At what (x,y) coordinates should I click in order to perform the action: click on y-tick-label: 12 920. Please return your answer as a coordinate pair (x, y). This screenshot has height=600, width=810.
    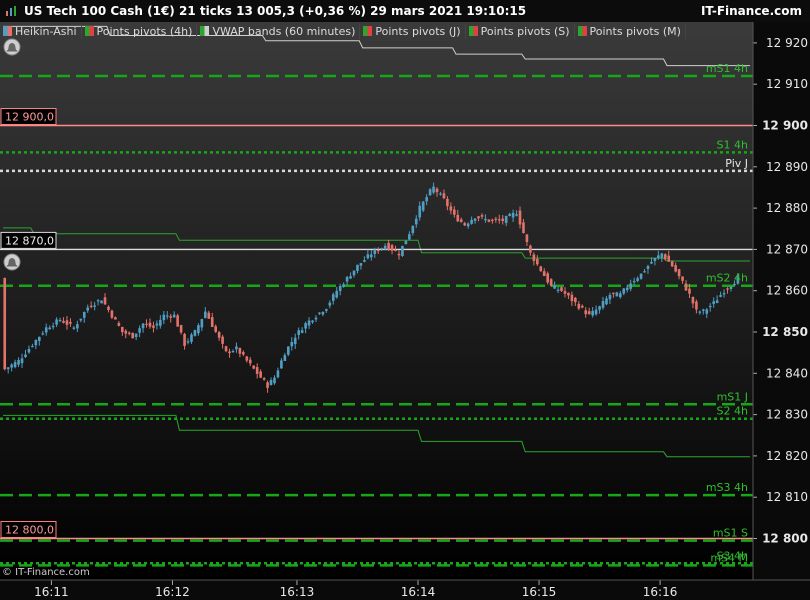
    Looking at the image, I should click on (787, 43).